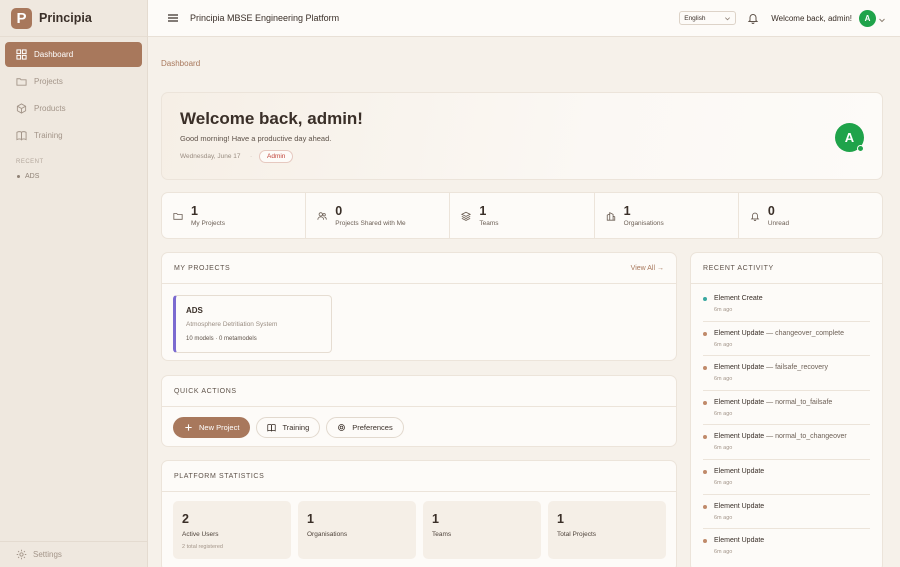  What do you see at coordinates (74, 554) in the screenshot?
I see `settings-link: Settings` at bounding box center [74, 554].